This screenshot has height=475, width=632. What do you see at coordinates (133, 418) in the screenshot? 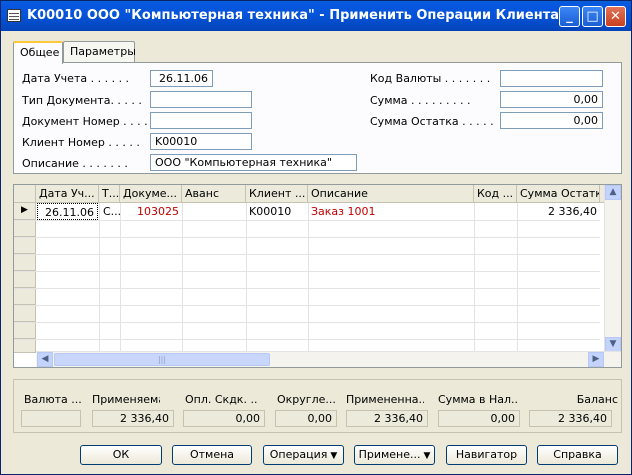
I see `totals-applied-field: 2 336,40` at bounding box center [133, 418].